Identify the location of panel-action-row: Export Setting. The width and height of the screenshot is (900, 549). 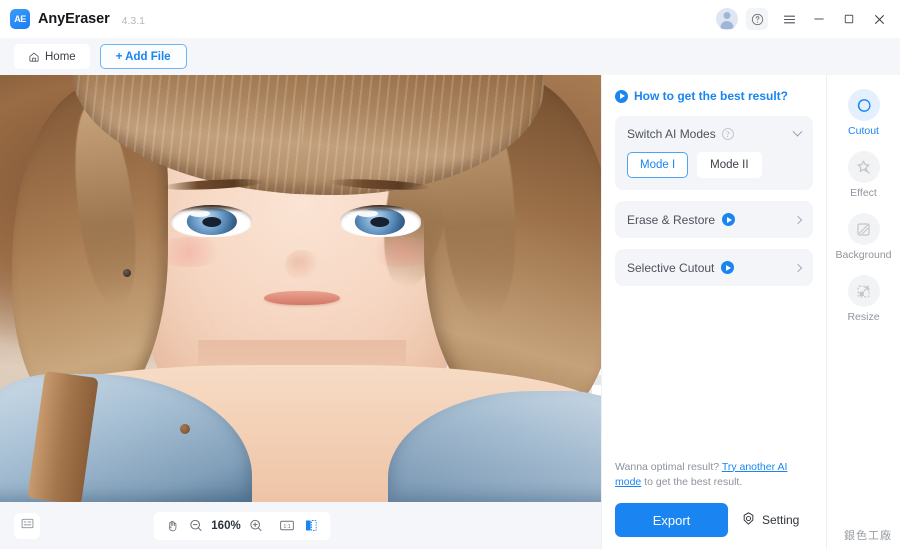
(714, 520).